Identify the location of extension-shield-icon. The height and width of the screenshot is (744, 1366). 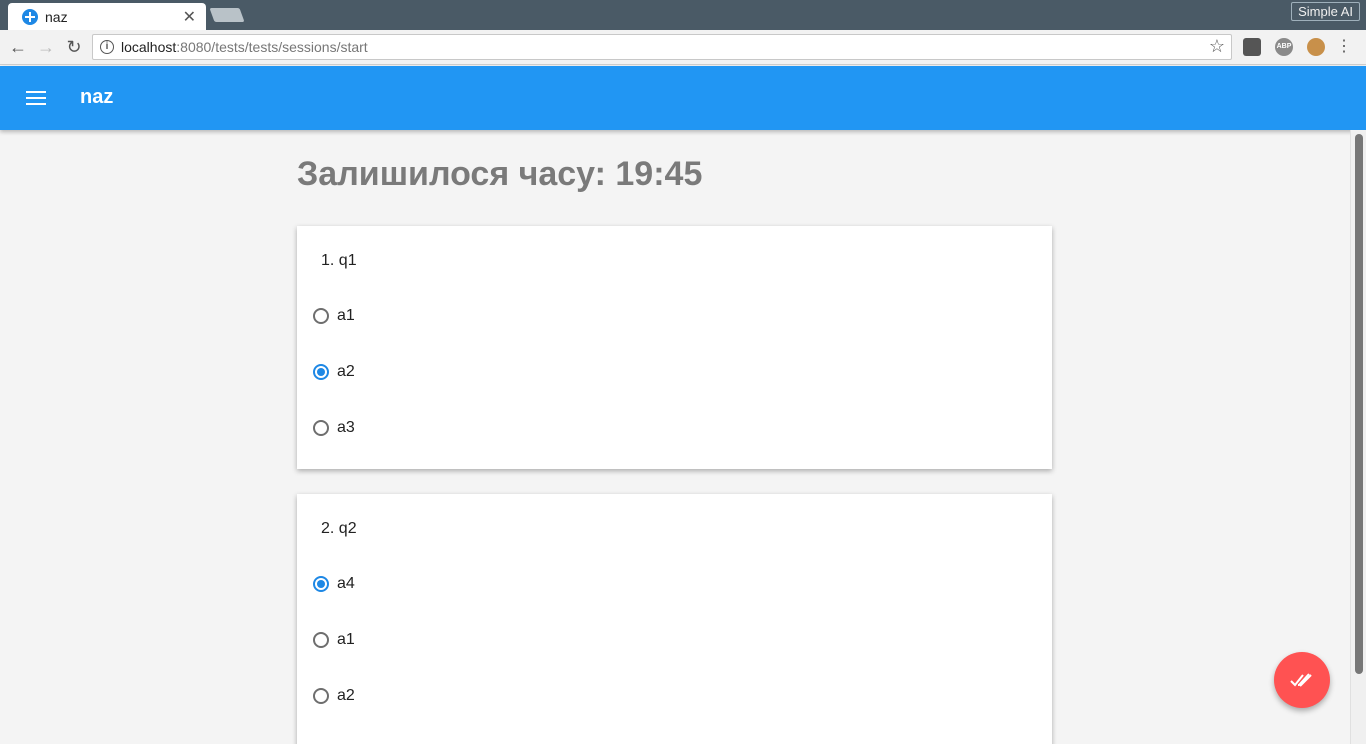
(1252, 47).